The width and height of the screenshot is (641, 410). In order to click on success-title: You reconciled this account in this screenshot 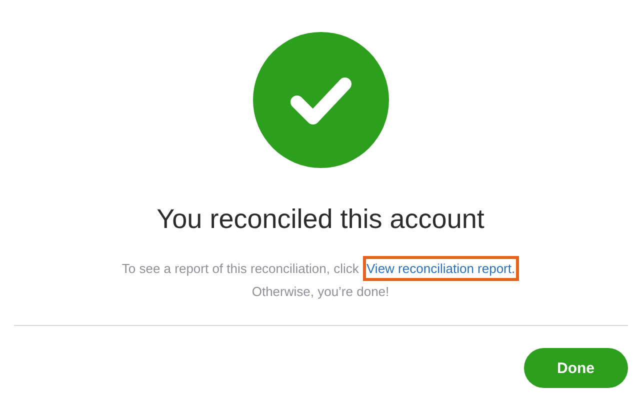, I will do `click(320, 219)`.